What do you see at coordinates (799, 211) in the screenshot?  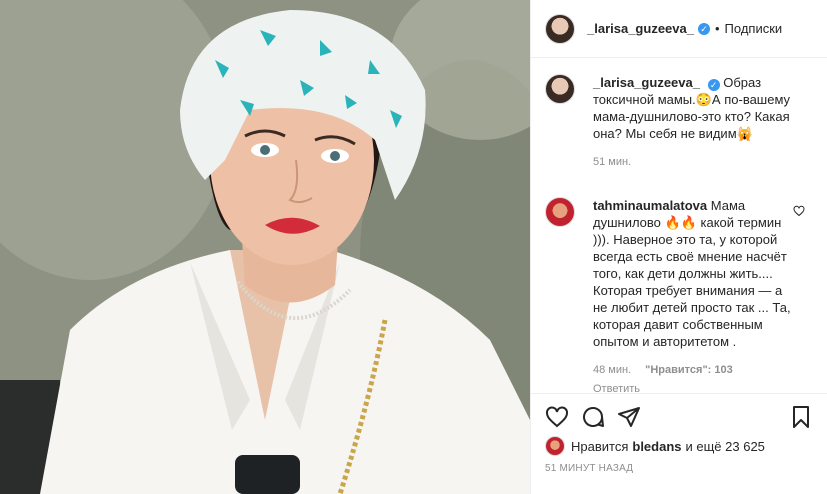 I see `comment-like-heart-icon` at bounding box center [799, 211].